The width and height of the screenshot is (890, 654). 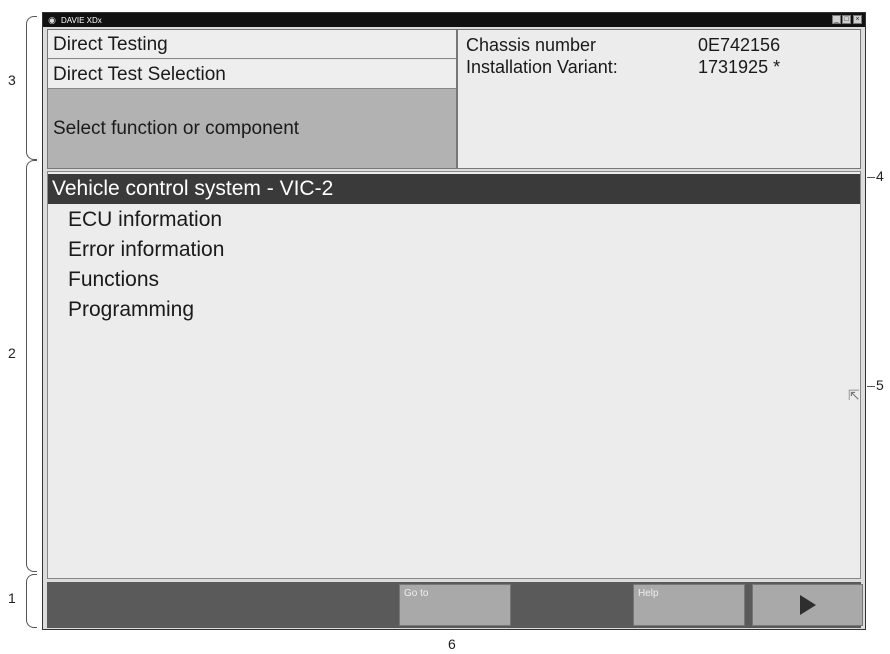 What do you see at coordinates (252, 44) in the screenshot?
I see `nav-direct-testing: Direct Testing` at bounding box center [252, 44].